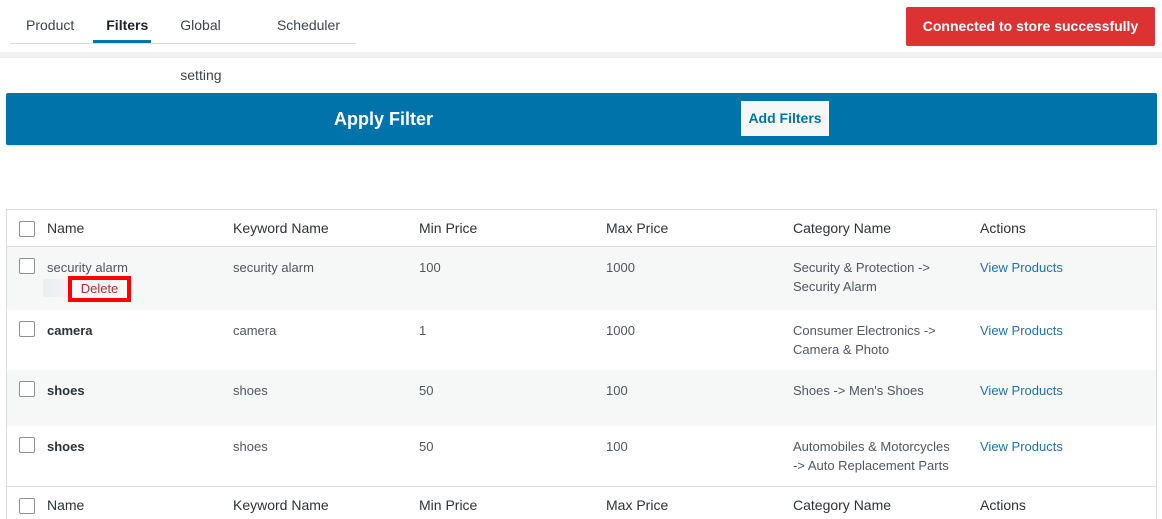  Describe the element at coordinates (1003, 505) in the screenshot. I see `column-footer-actions: Actions` at that location.